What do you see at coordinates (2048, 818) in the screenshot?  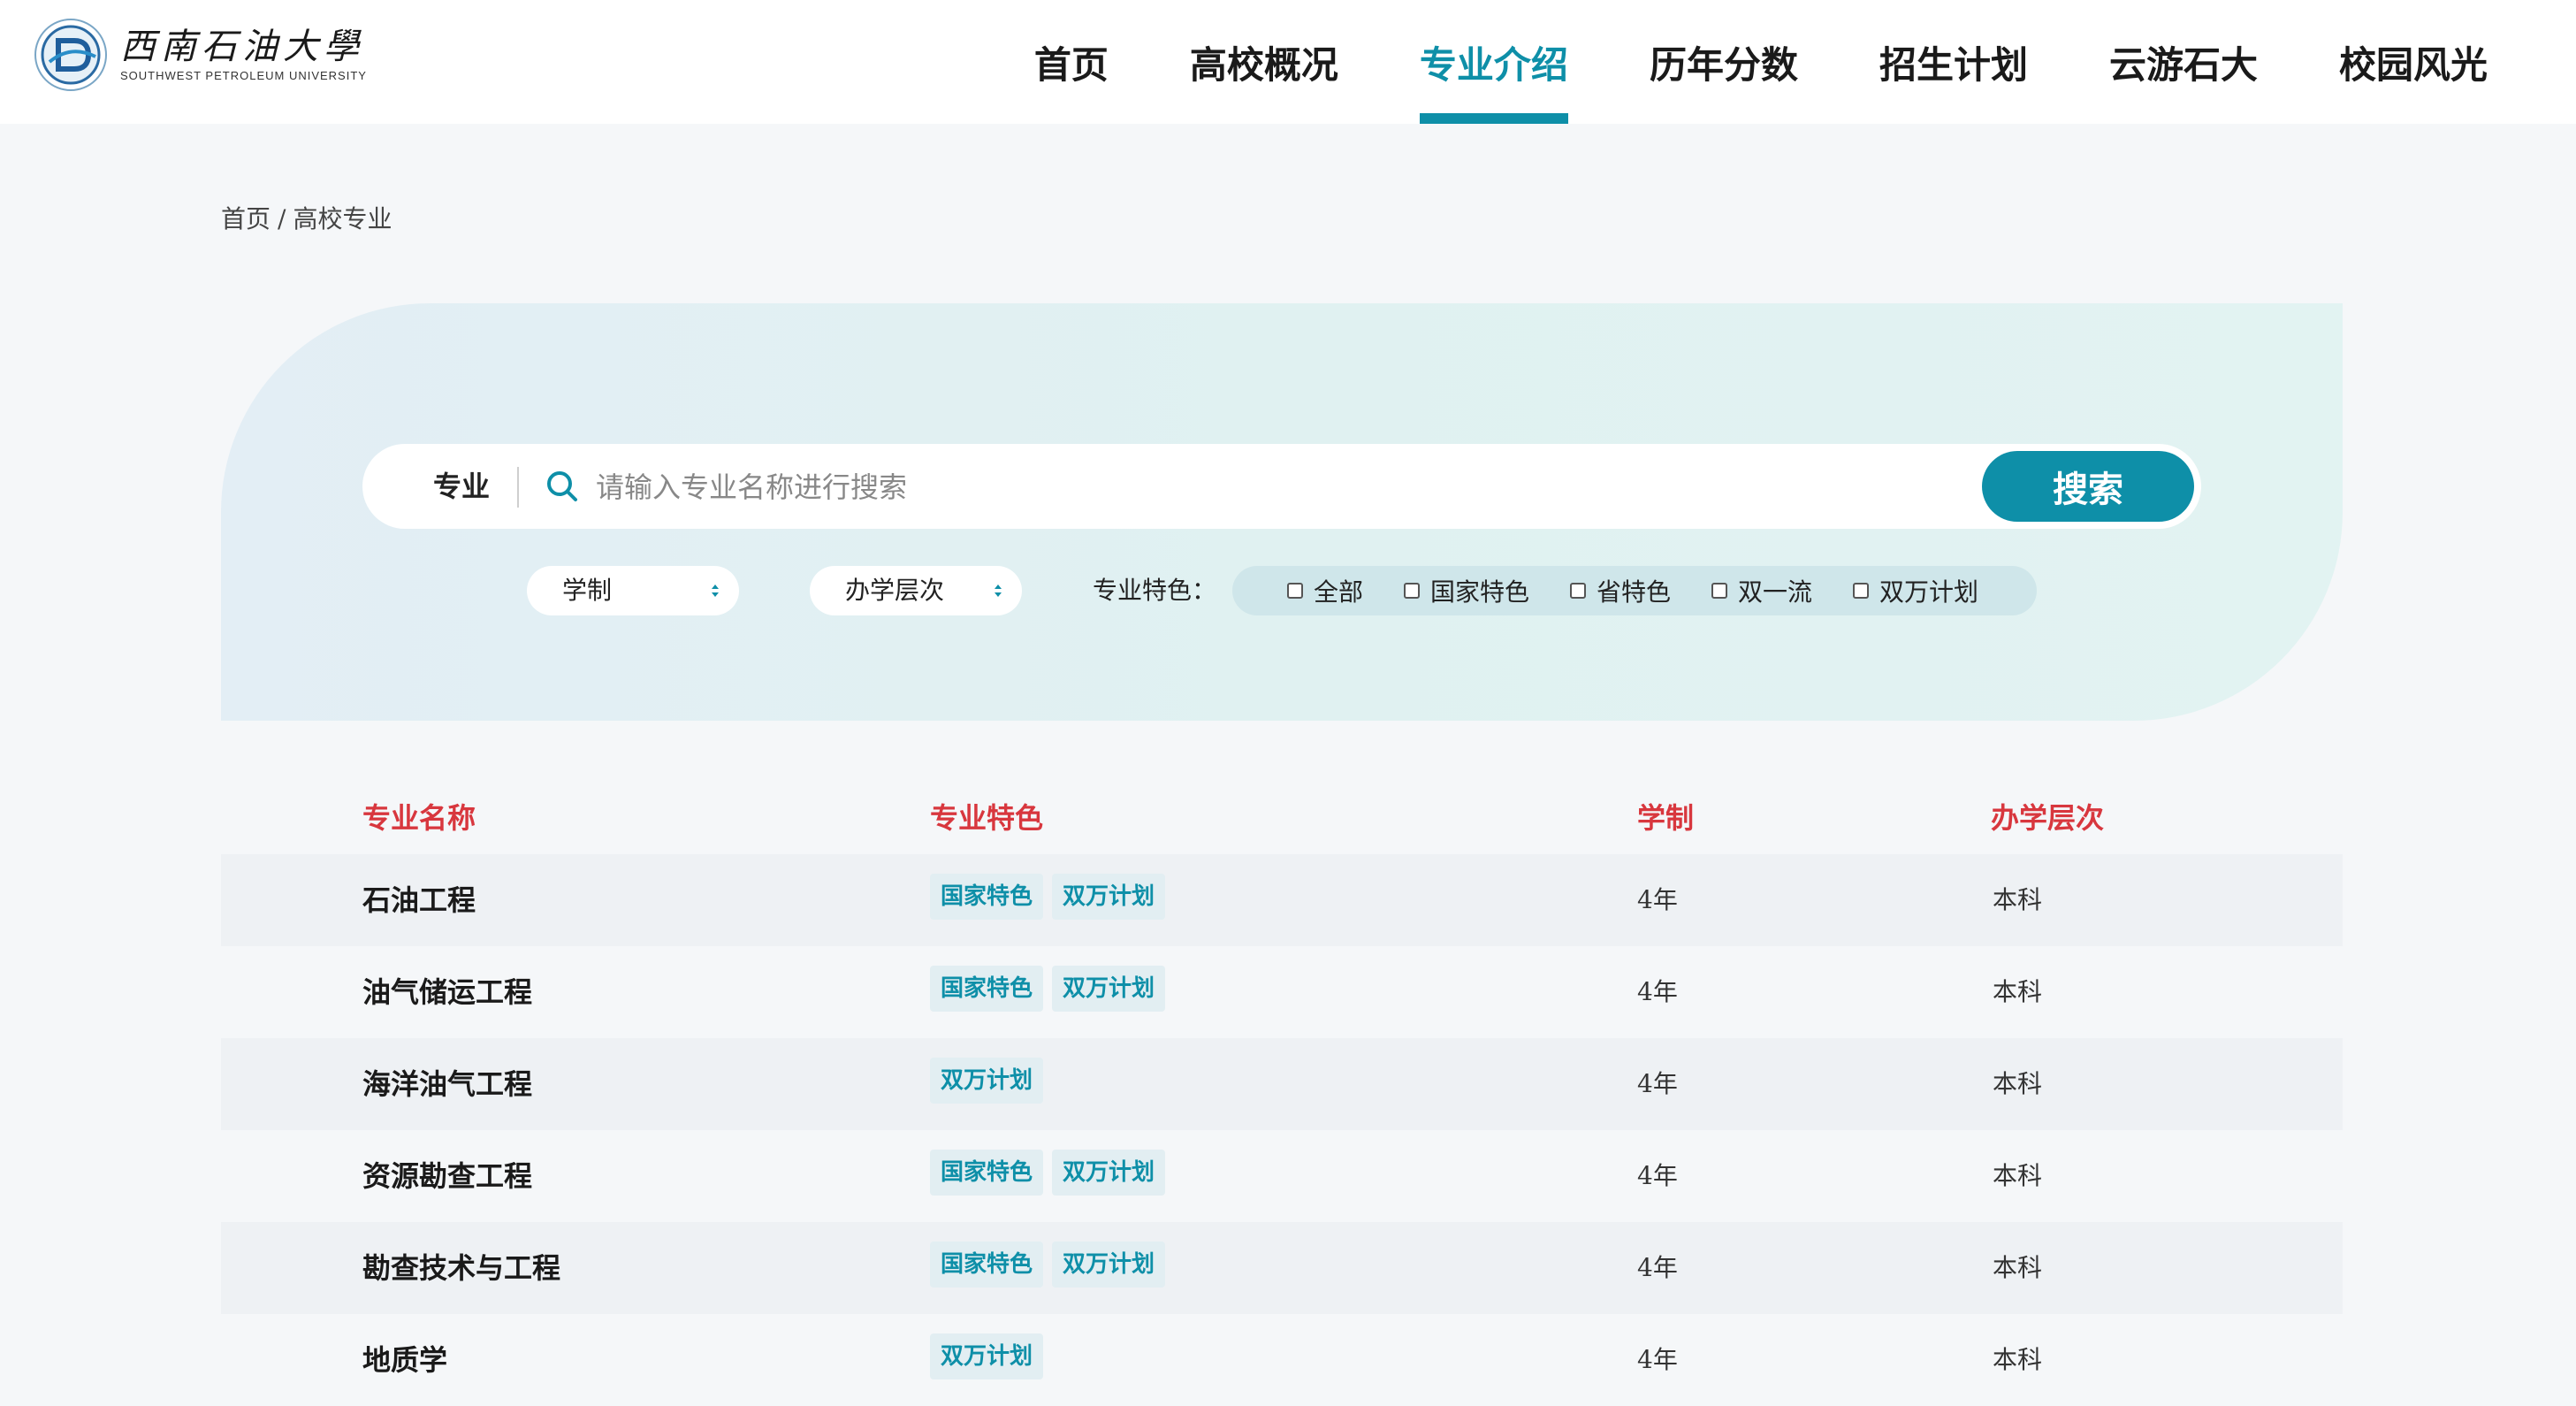 I see `column-header-level: 办学层次` at bounding box center [2048, 818].